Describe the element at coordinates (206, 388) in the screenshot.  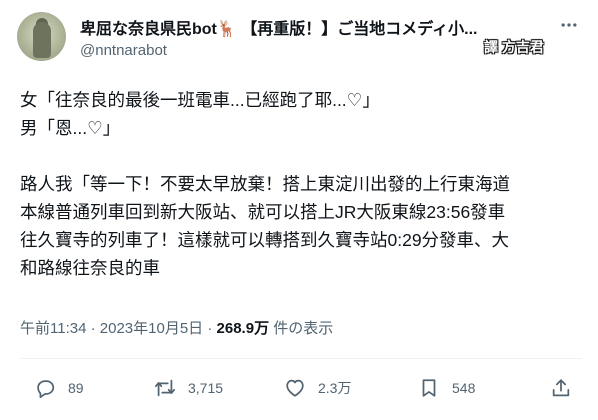
I see `retweet-count: 3,715` at that location.